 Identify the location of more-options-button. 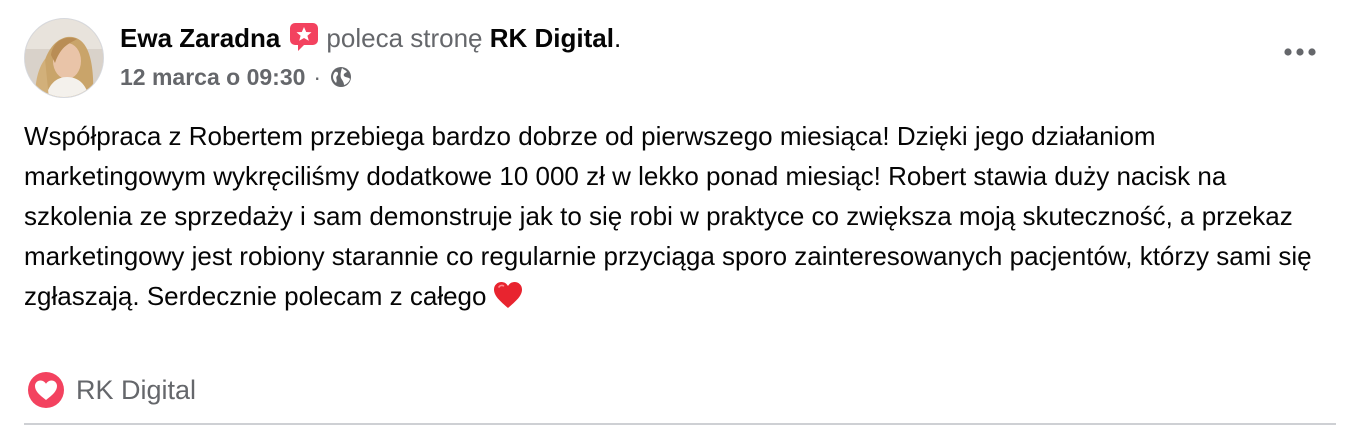
(1300, 52).